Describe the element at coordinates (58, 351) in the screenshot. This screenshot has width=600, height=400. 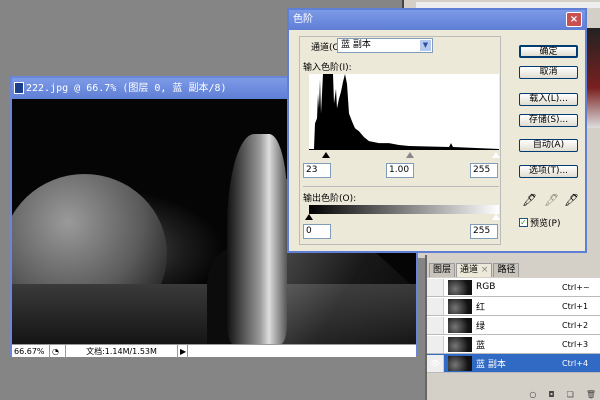
I see `status-menu-icon: ◔` at that location.